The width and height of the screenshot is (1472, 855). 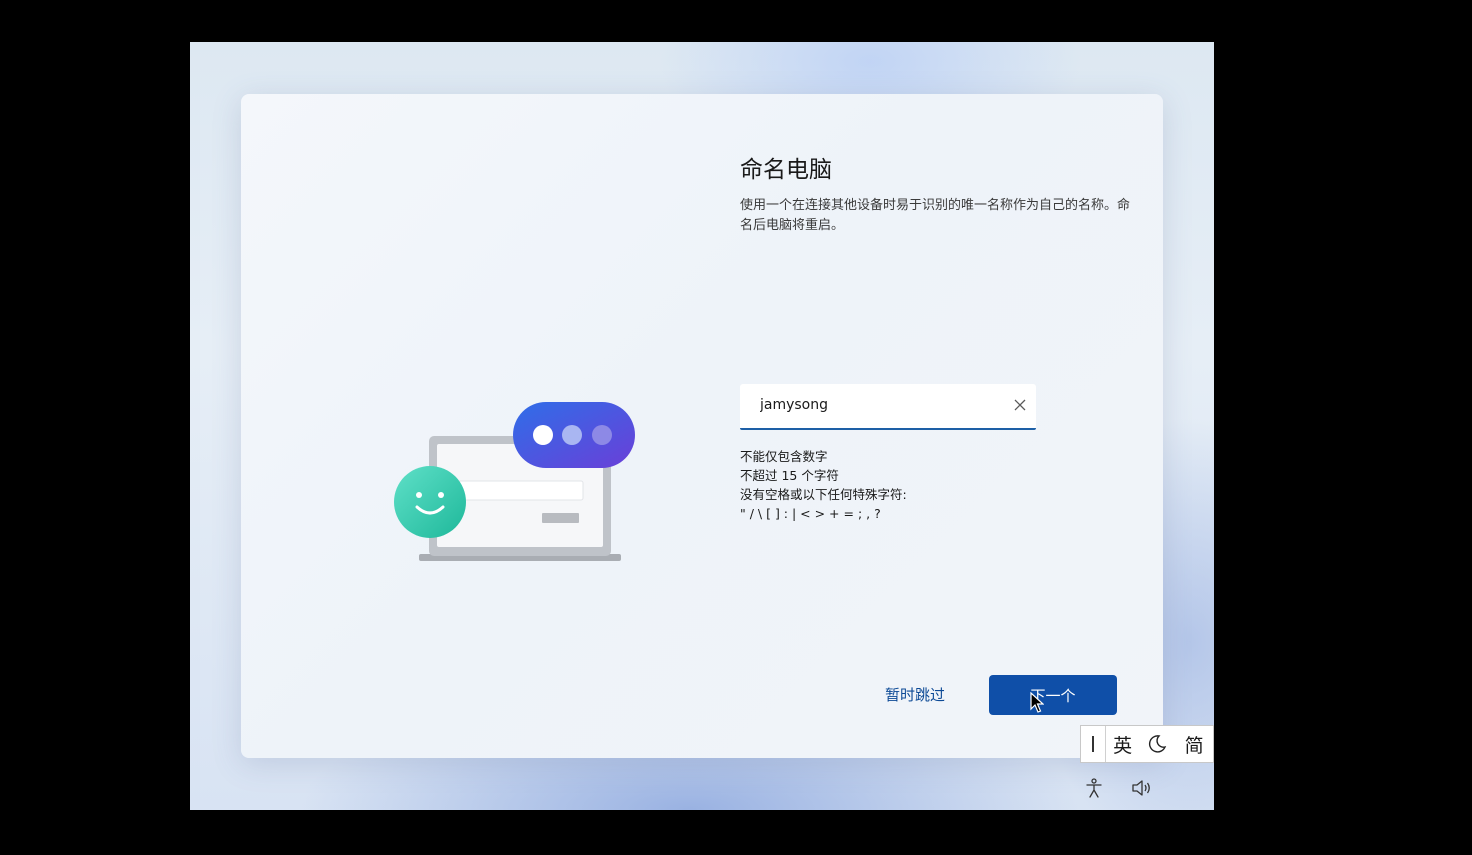 What do you see at coordinates (1194, 744) in the screenshot?
I see `ime-script-toggle: 简` at bounding box center [1194, 744].